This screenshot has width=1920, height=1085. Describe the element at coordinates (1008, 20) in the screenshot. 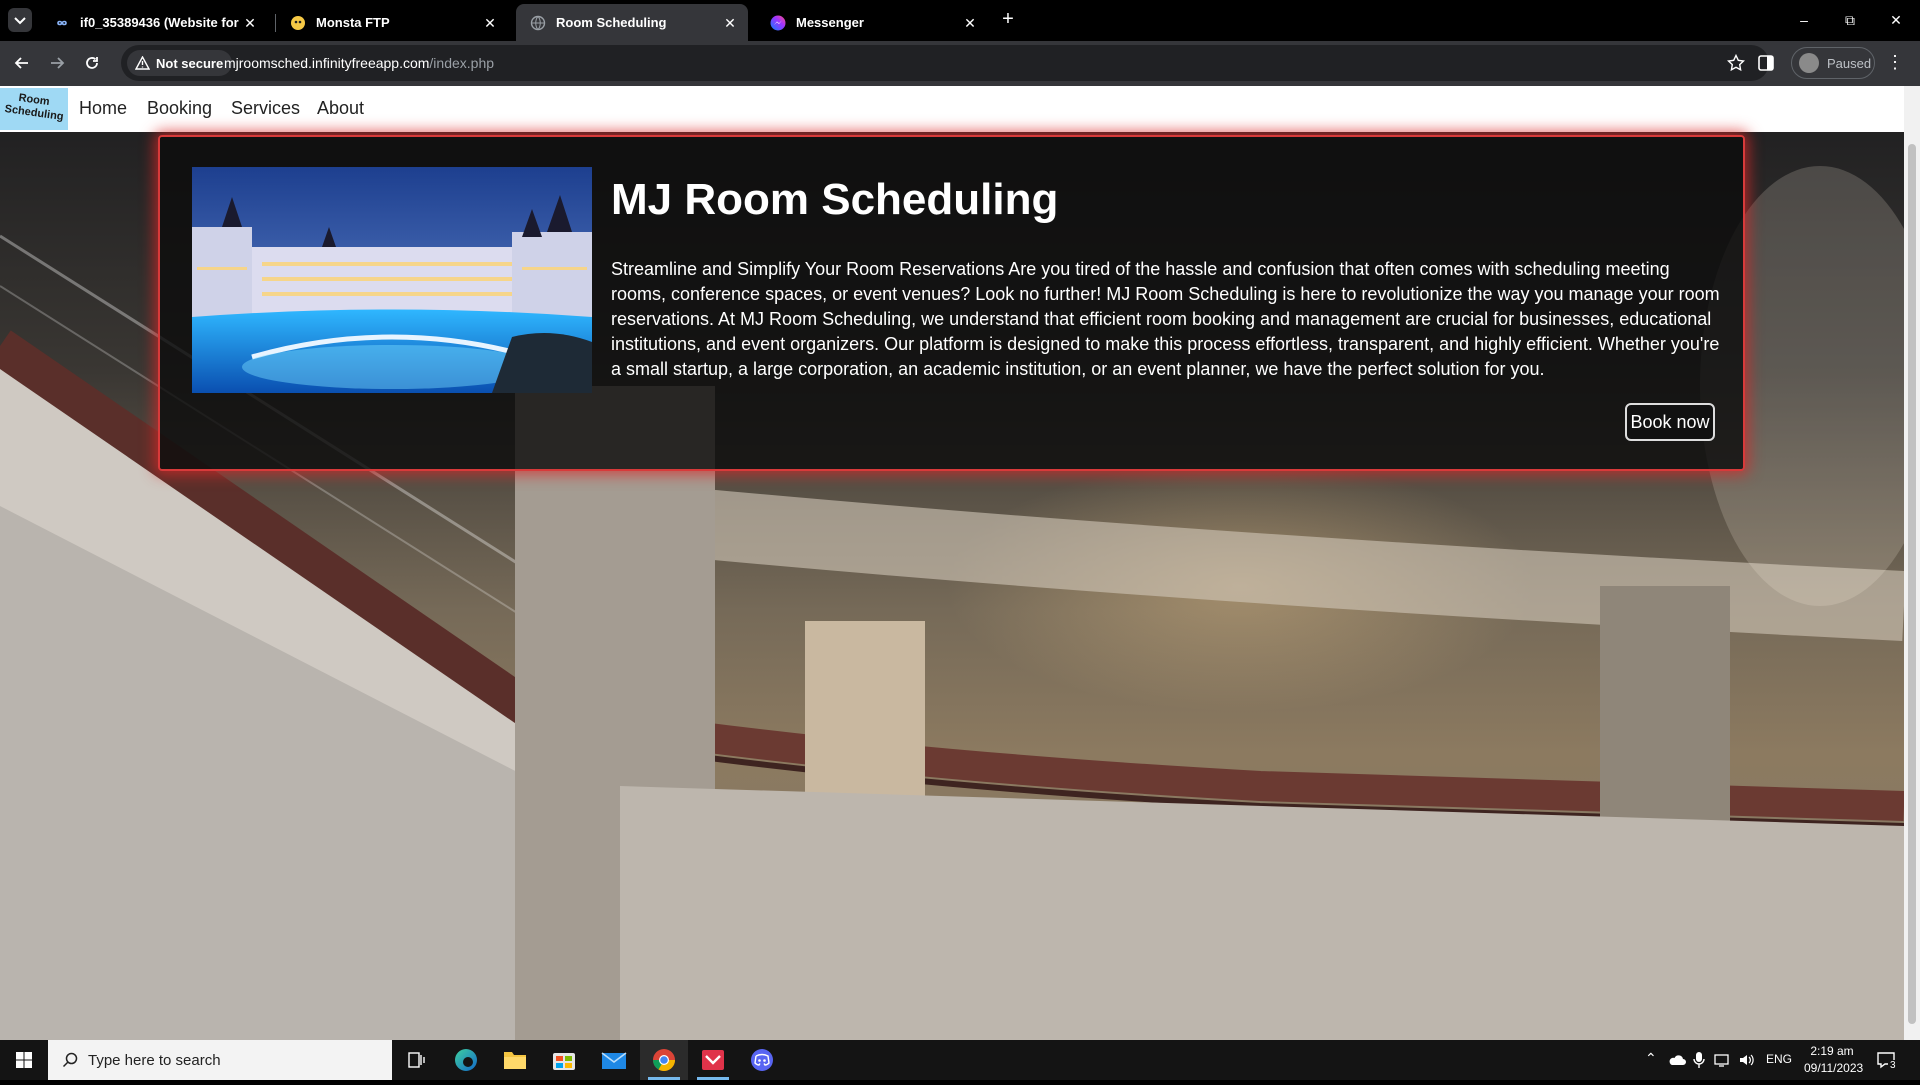

I see `new-tab-button: +` at that location.